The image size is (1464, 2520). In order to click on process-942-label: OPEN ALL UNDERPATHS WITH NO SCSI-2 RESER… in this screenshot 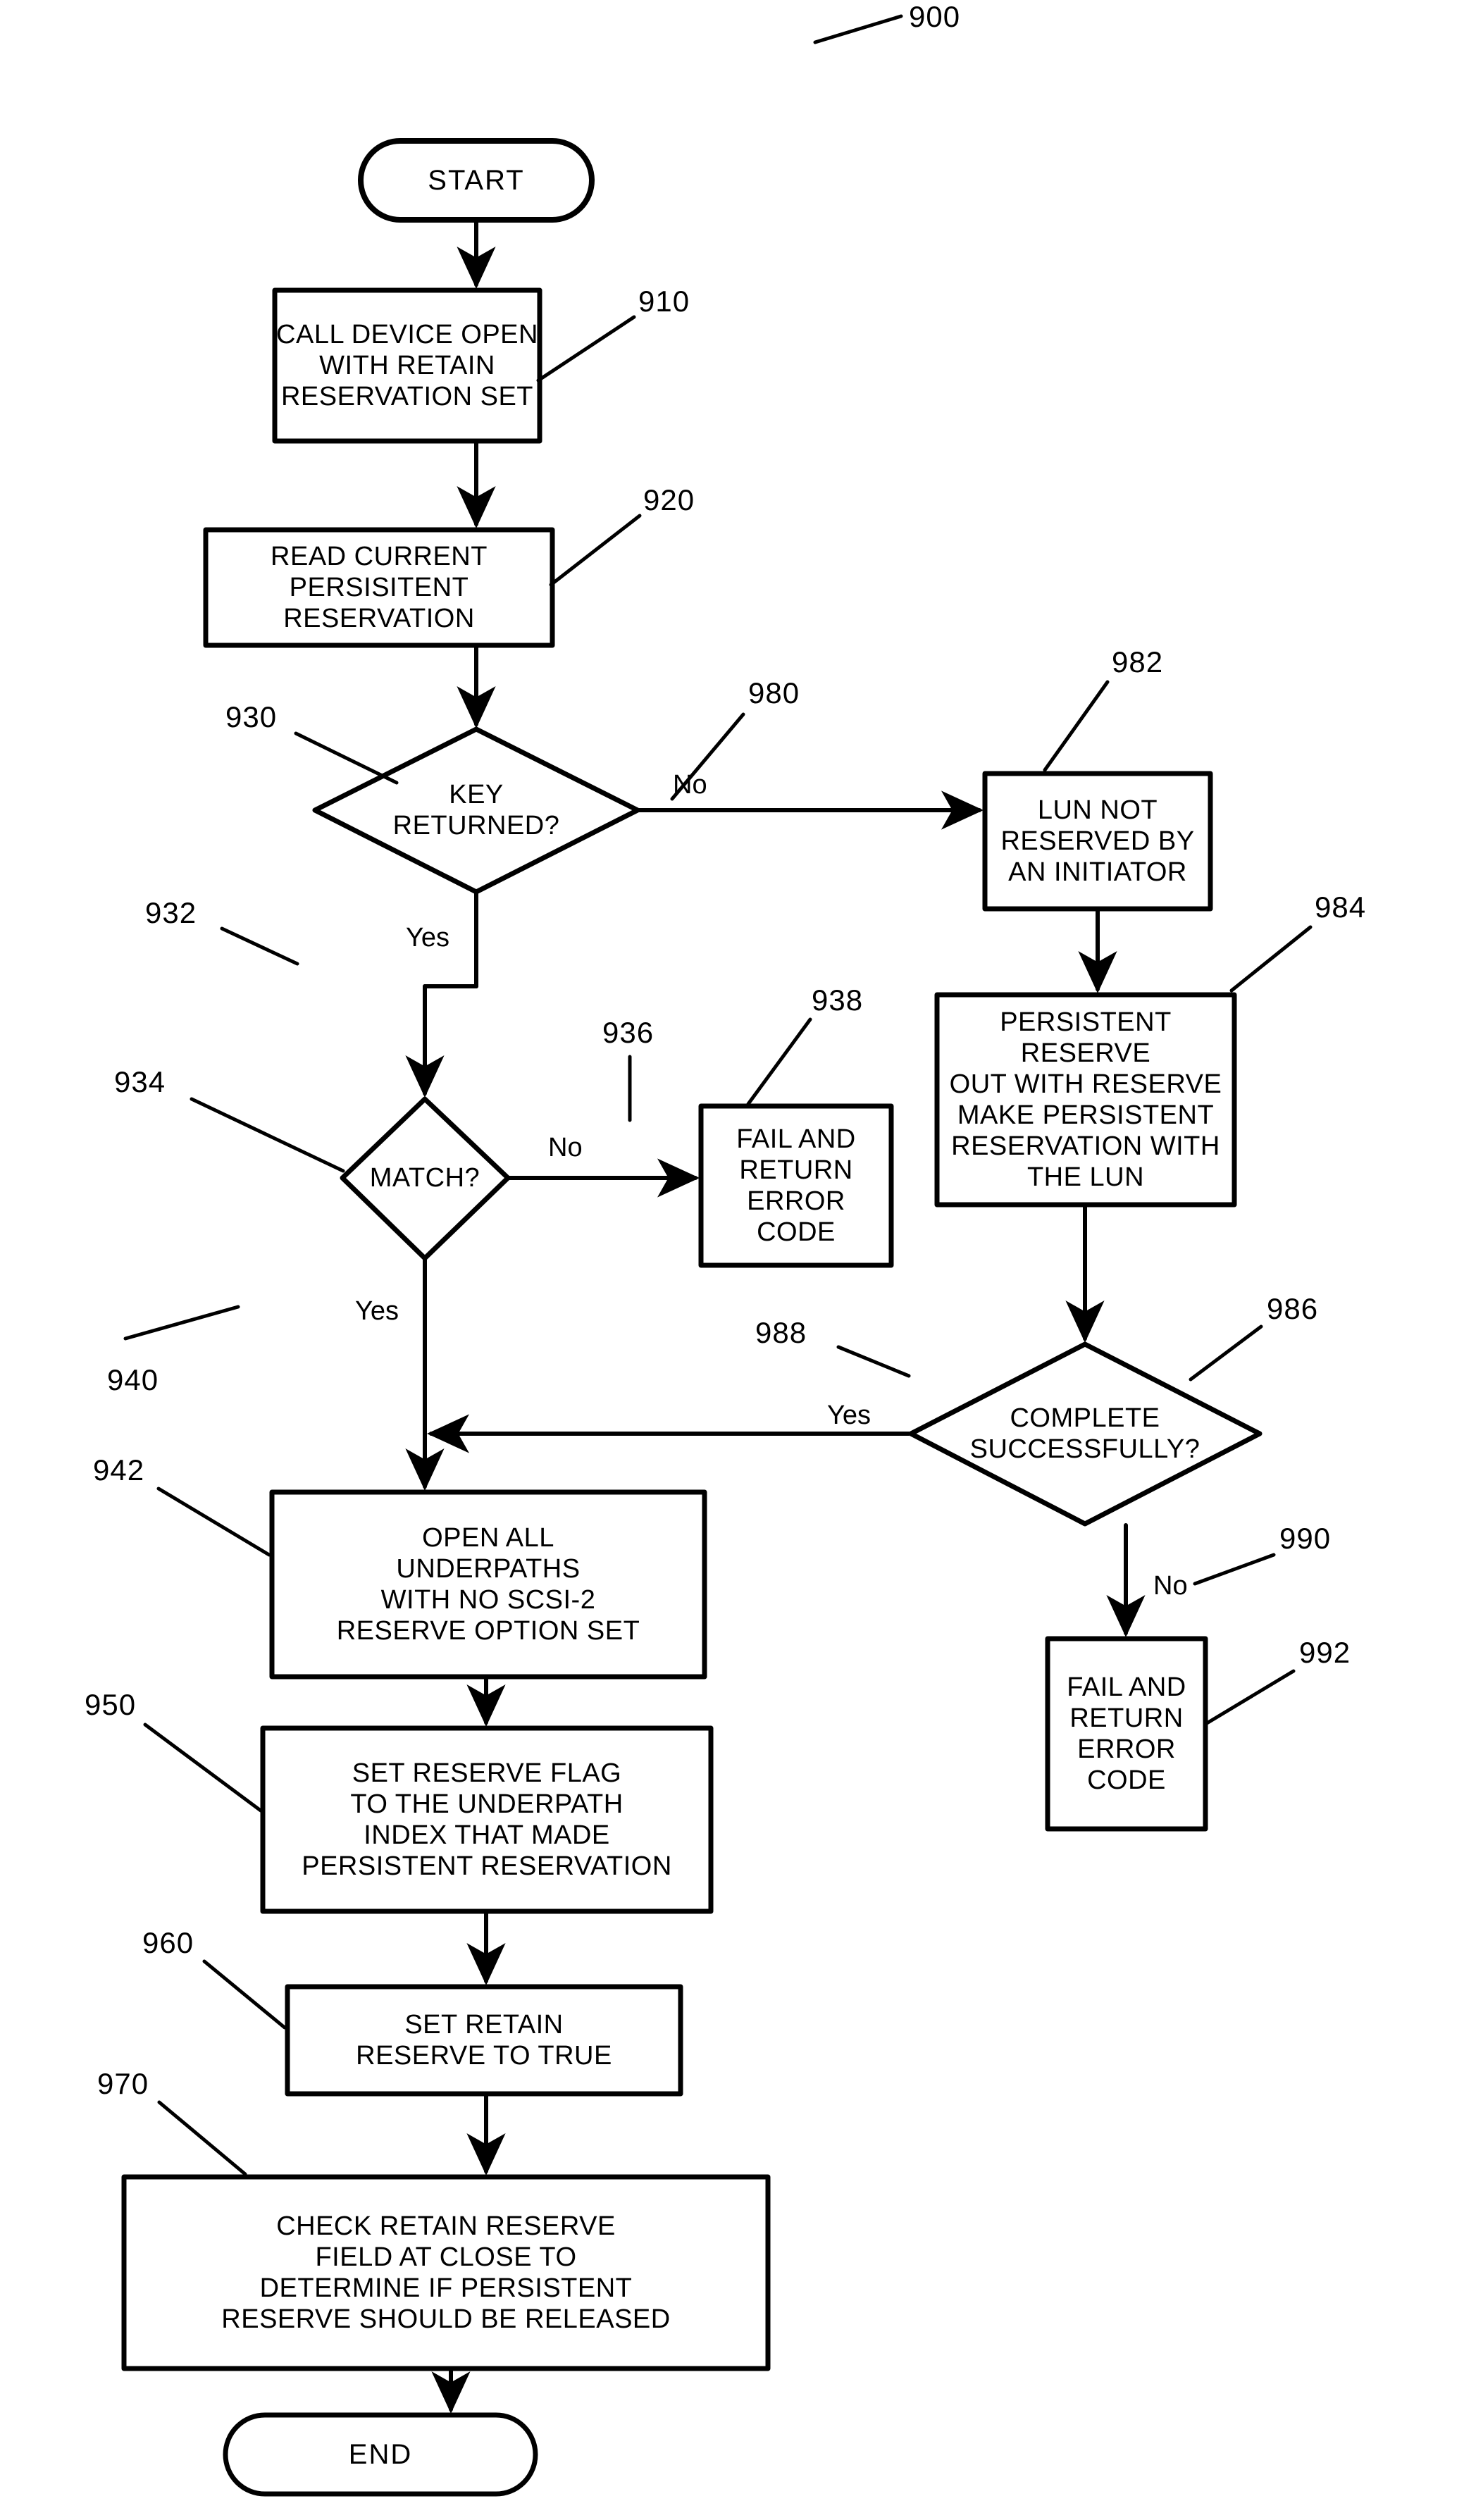, I will do `click(488, 1584)`.